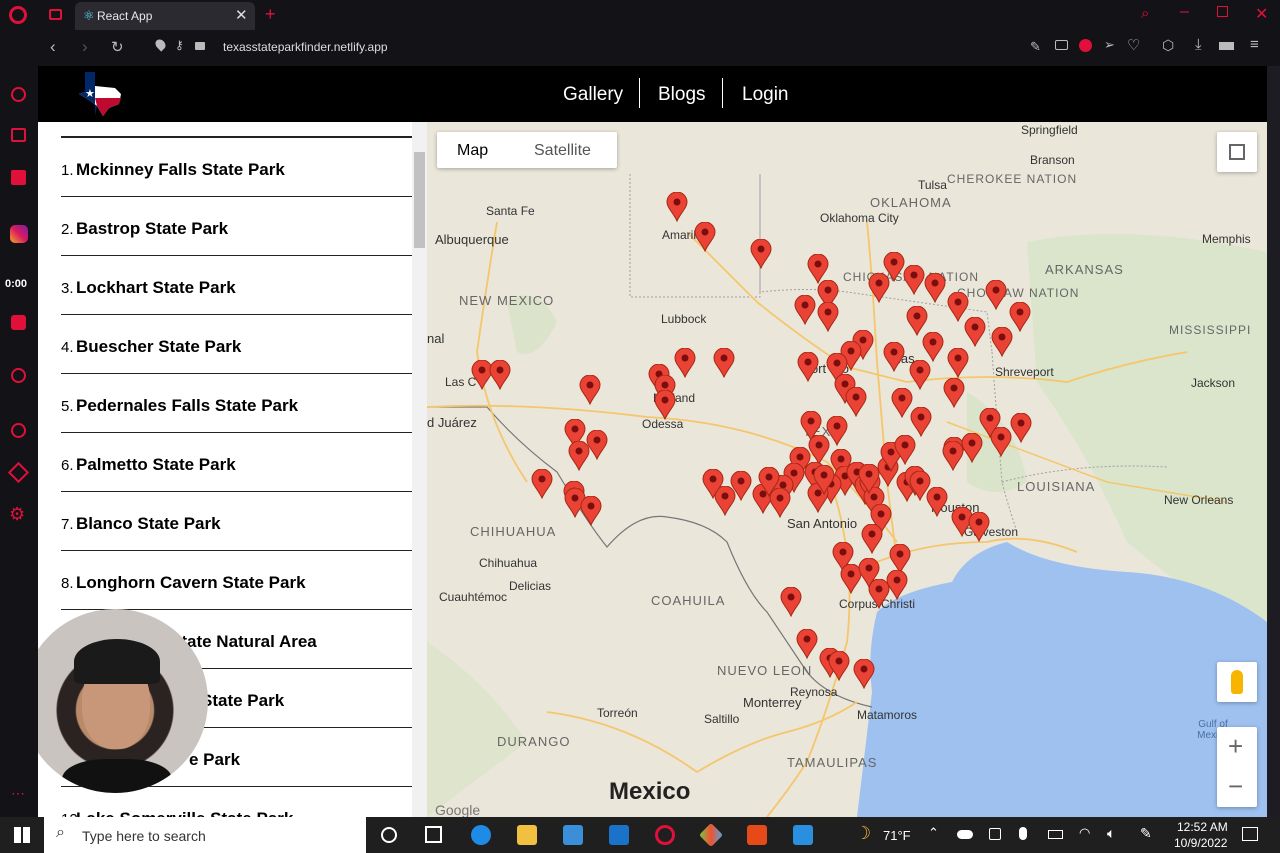  What do you see at coordinates (237, 167) in the screenshot?
I see `park-list-item: 1. Mckinney Falls State Park` at bounding box center [237, 167].